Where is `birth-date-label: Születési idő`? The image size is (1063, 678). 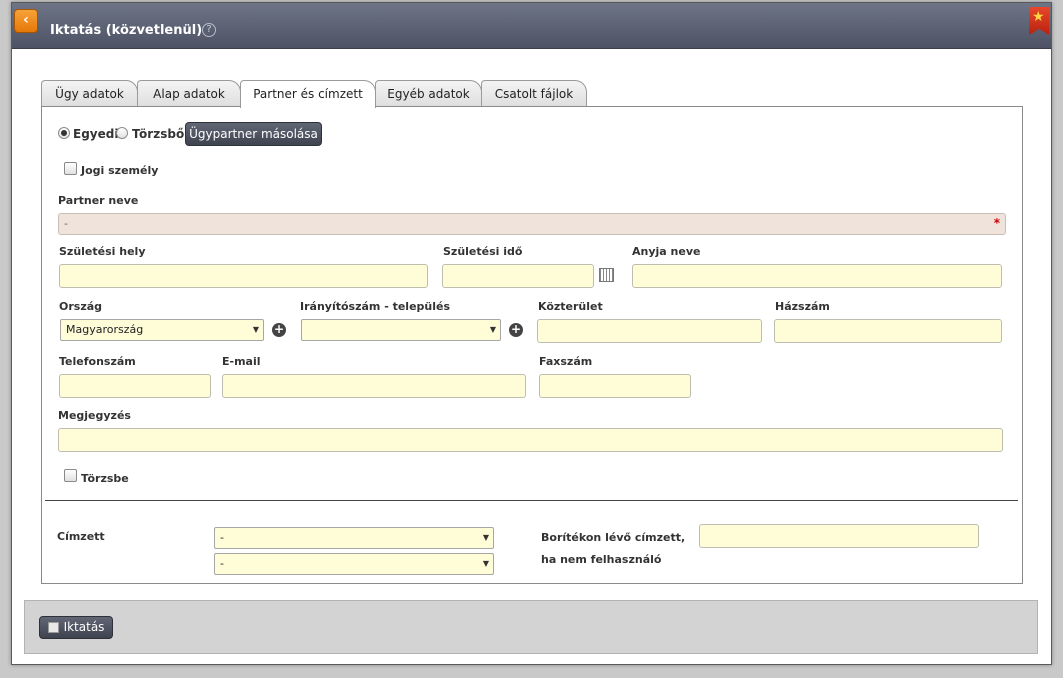
birth-date-label: Születési idő is located at coordinates (483, 251).